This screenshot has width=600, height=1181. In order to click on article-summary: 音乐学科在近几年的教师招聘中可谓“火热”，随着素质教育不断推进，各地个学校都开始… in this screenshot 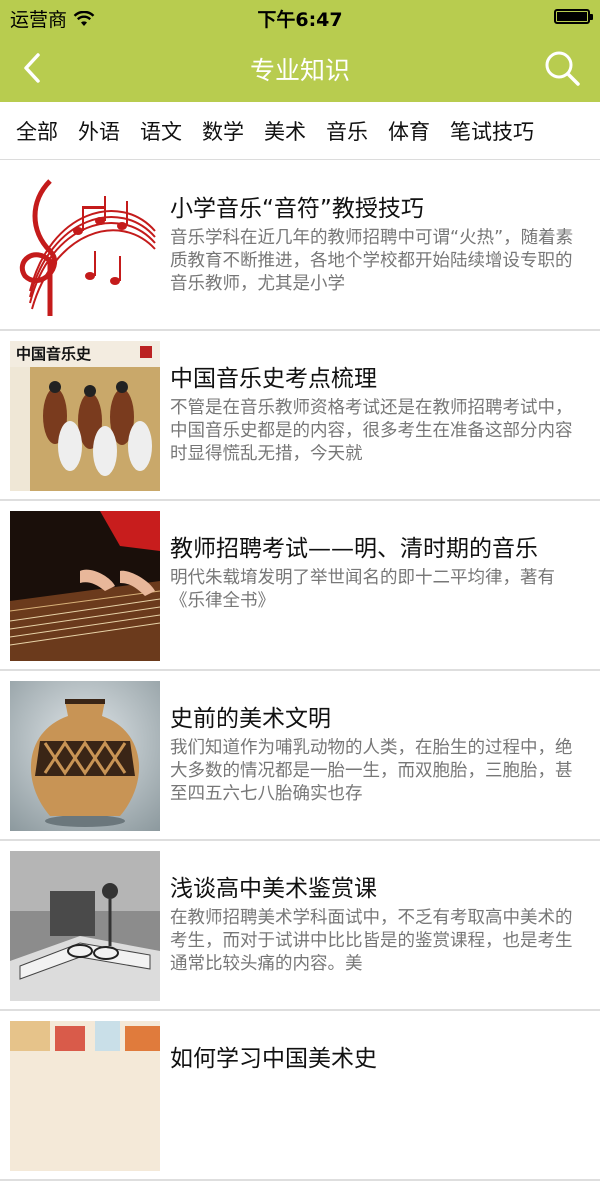, I will do `click(372, 261)`.